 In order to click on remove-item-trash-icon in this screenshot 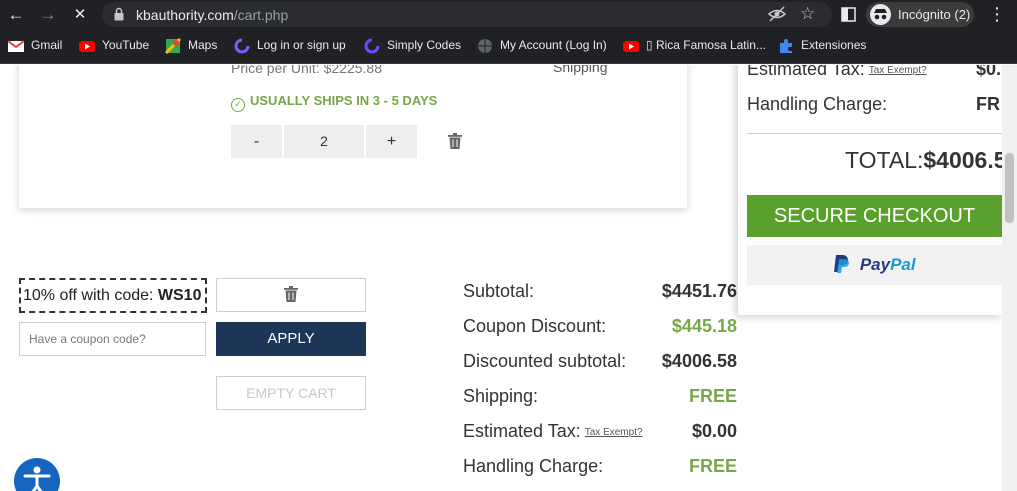, I will do `click(455, 141)`.